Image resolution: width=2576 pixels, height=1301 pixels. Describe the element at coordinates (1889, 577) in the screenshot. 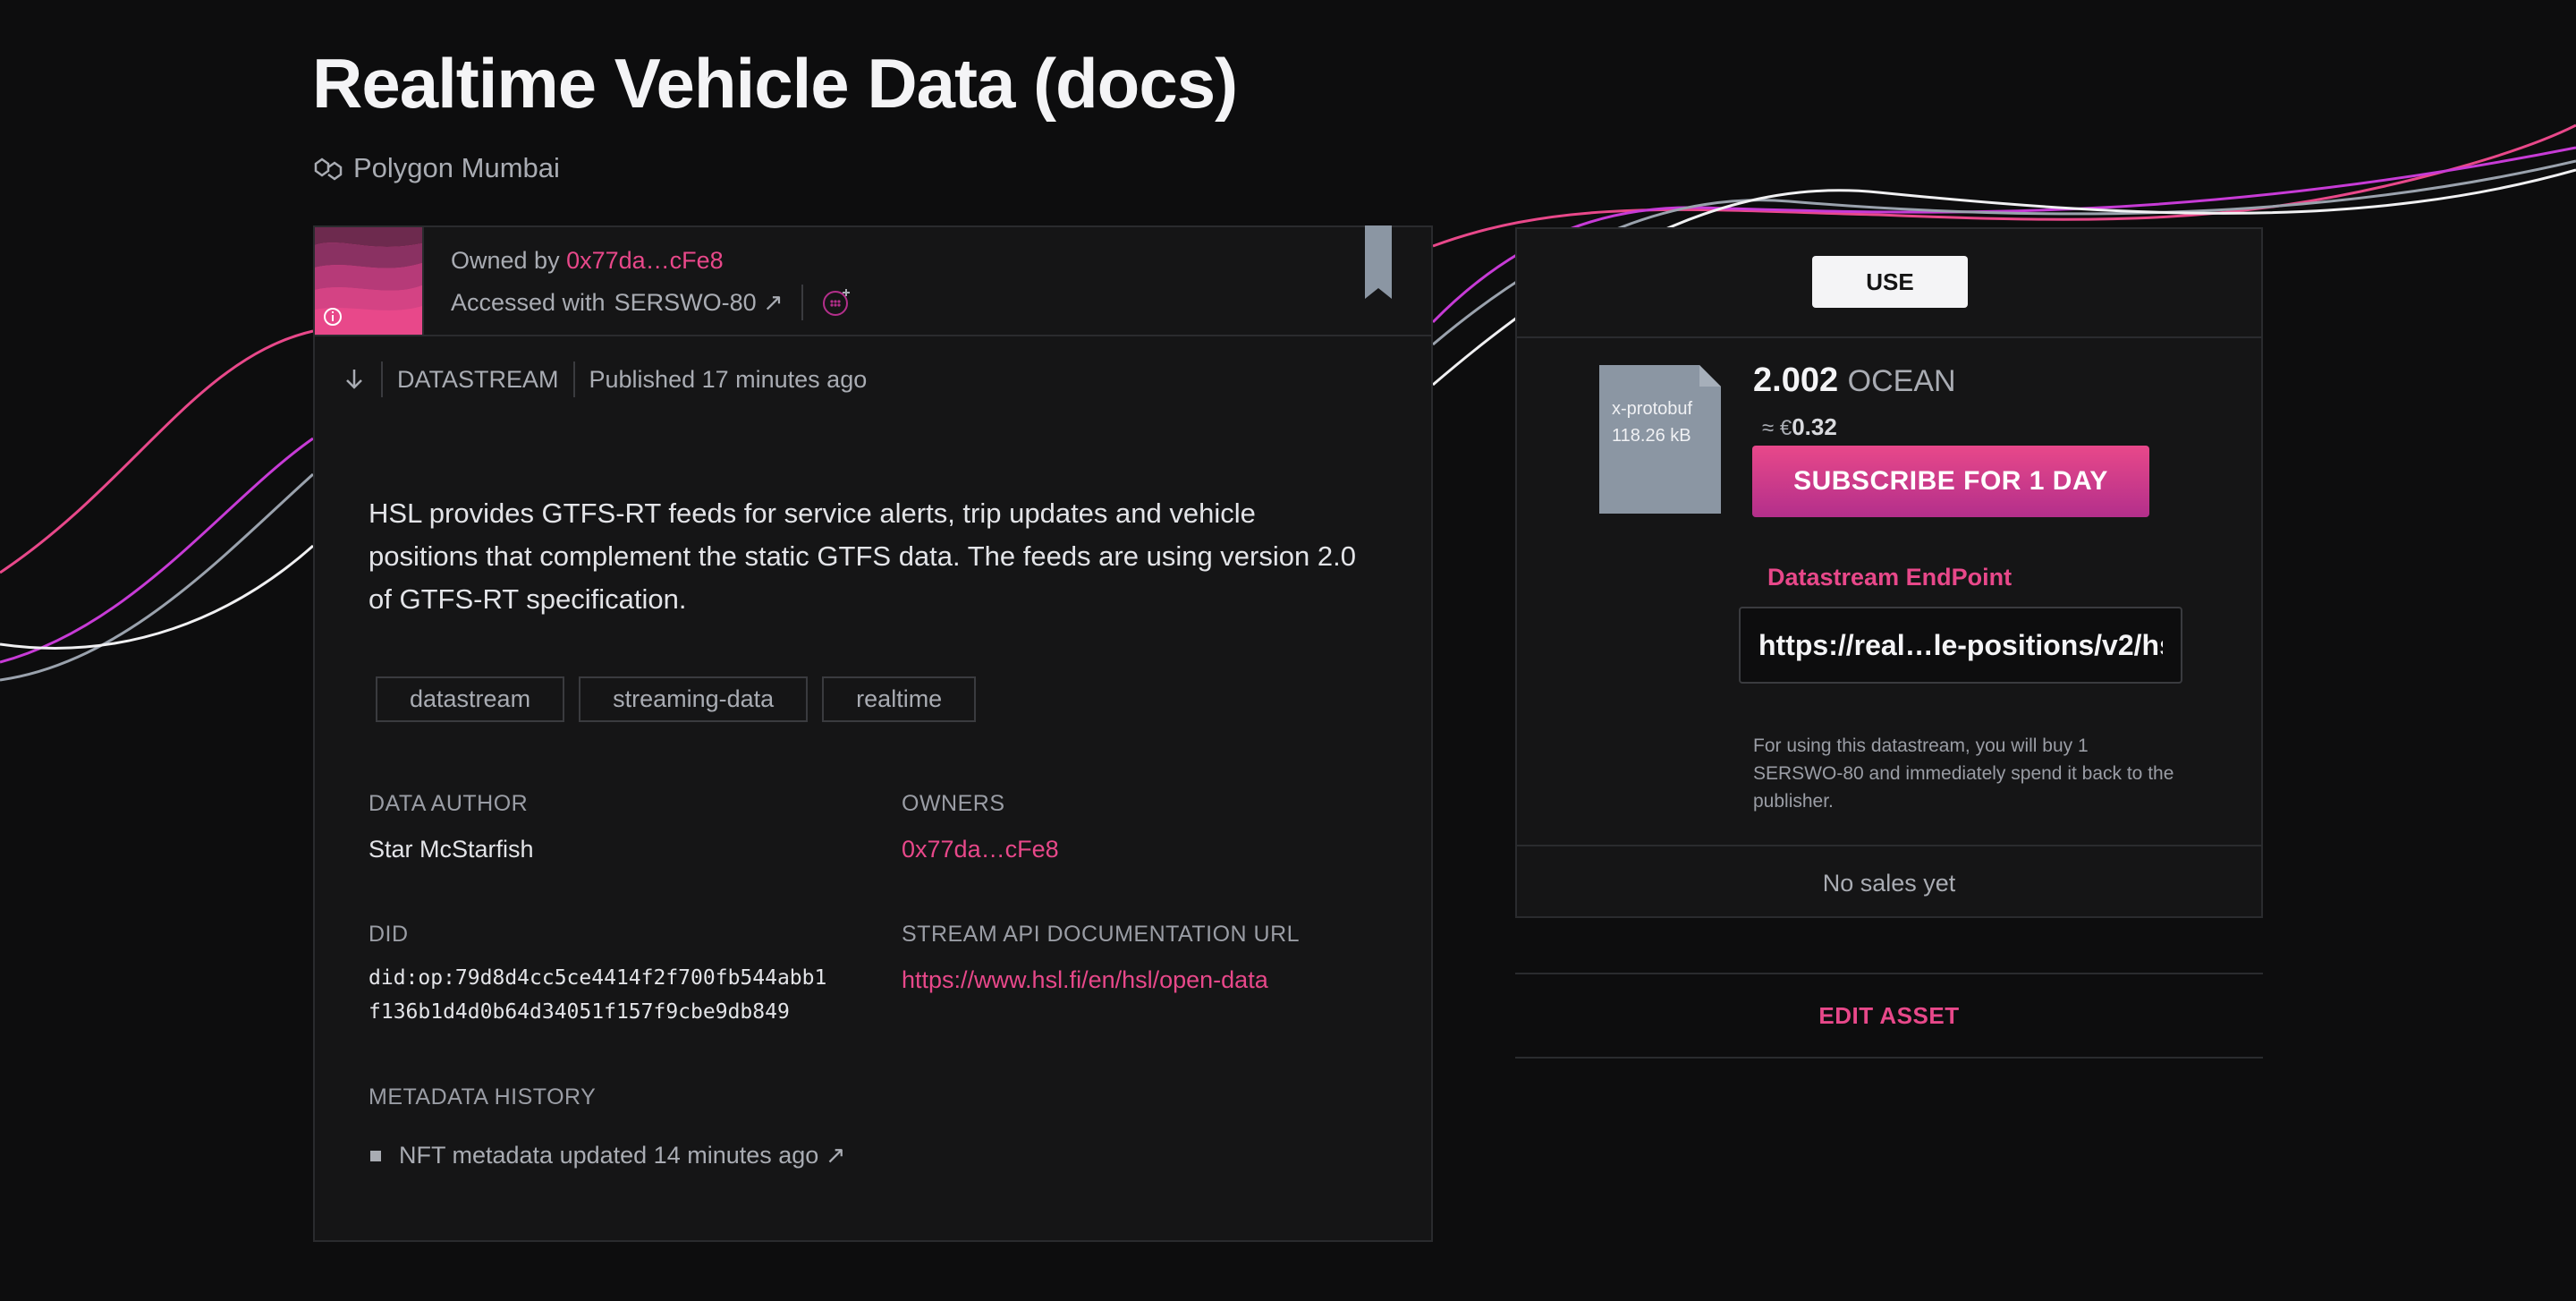

I see `endpoint-label: Datastream EndPoint` at that location.